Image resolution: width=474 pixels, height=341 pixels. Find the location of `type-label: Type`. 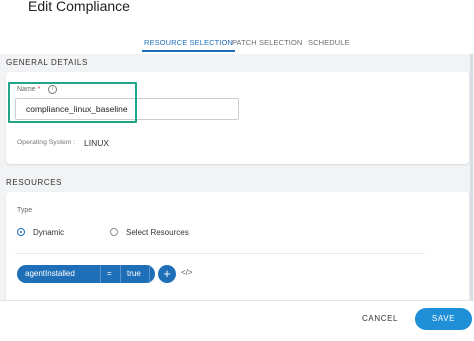

type-label: Type is located at coordinates (25, 210).